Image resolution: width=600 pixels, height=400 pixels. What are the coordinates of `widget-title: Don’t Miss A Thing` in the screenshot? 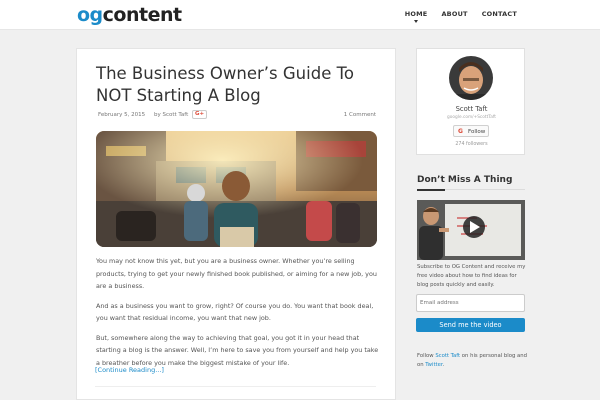 It's located at (465, 180).